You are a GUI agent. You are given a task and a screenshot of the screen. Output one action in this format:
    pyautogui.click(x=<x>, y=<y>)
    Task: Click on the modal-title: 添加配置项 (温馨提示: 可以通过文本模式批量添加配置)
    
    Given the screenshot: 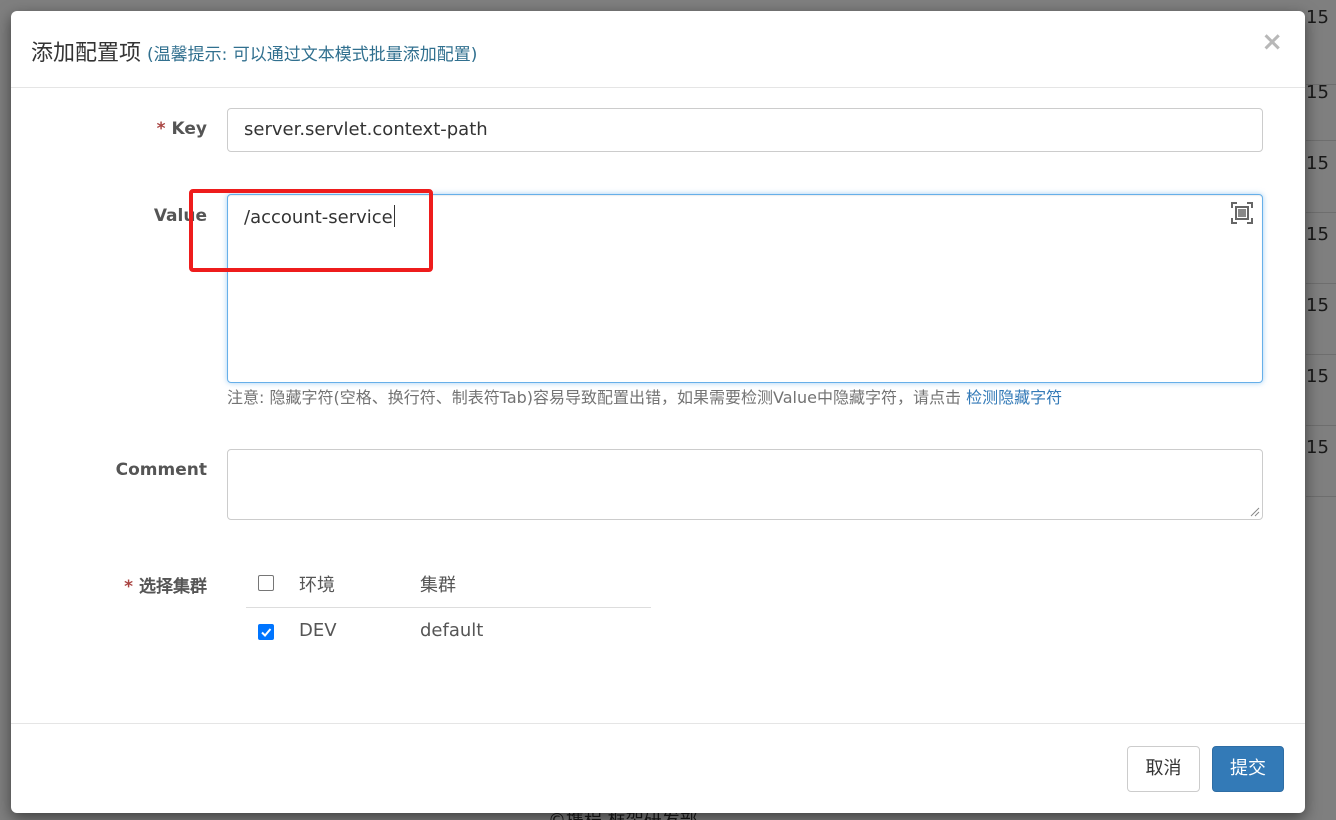 What is the action you would take?
    pyautogui.click(x=254, y=51)
    